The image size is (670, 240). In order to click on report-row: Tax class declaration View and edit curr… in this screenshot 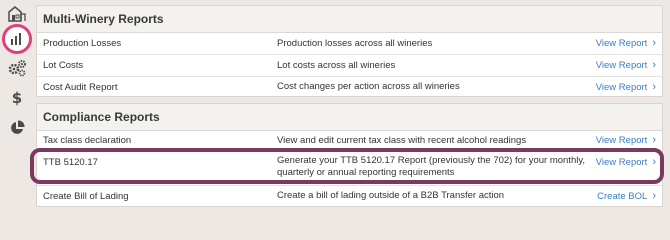, I will do `click(349, 141)`.